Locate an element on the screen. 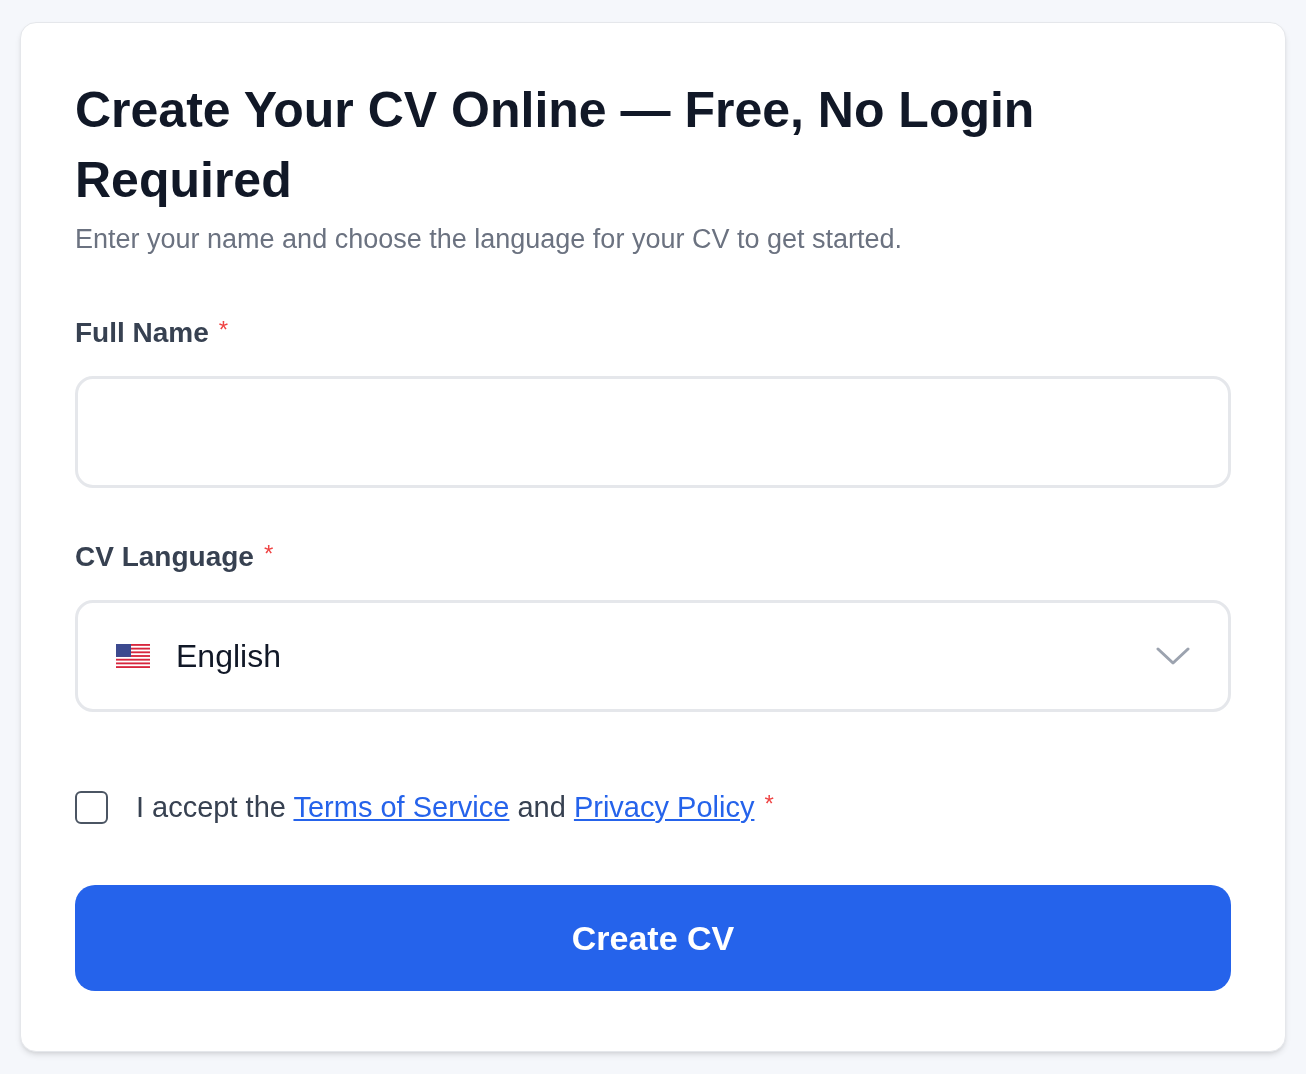 Image resolution: width=1306 pixels, height=1074 pixels. chevron-down-icon is located at coordinates (1173, 655).